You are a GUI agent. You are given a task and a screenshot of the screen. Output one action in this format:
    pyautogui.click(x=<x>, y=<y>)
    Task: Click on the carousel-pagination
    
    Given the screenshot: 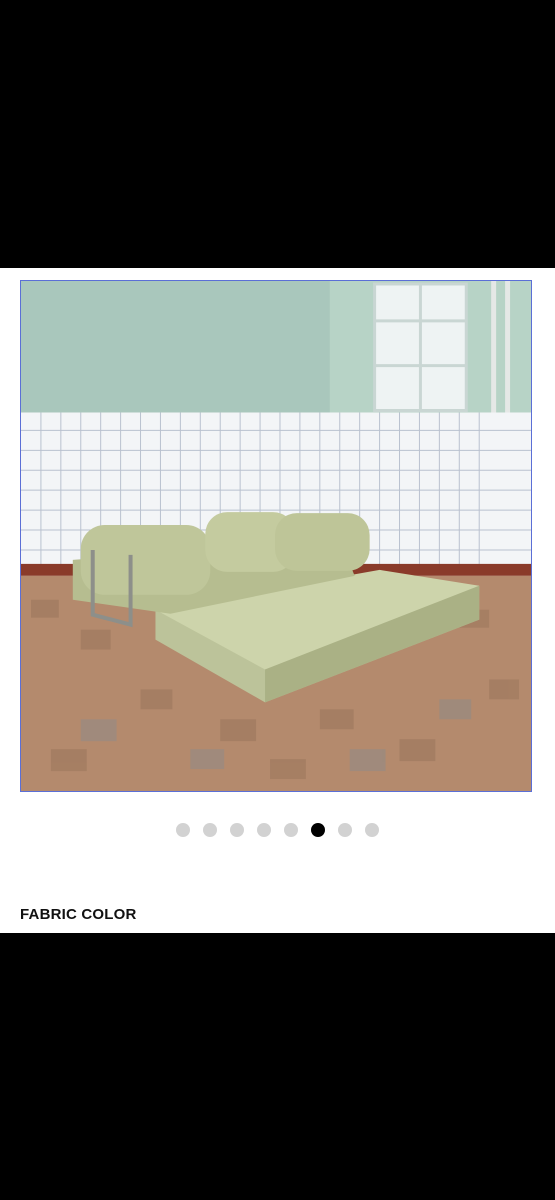 What is the action you would take?
    pyautogui.click(x=277, y=830)
    